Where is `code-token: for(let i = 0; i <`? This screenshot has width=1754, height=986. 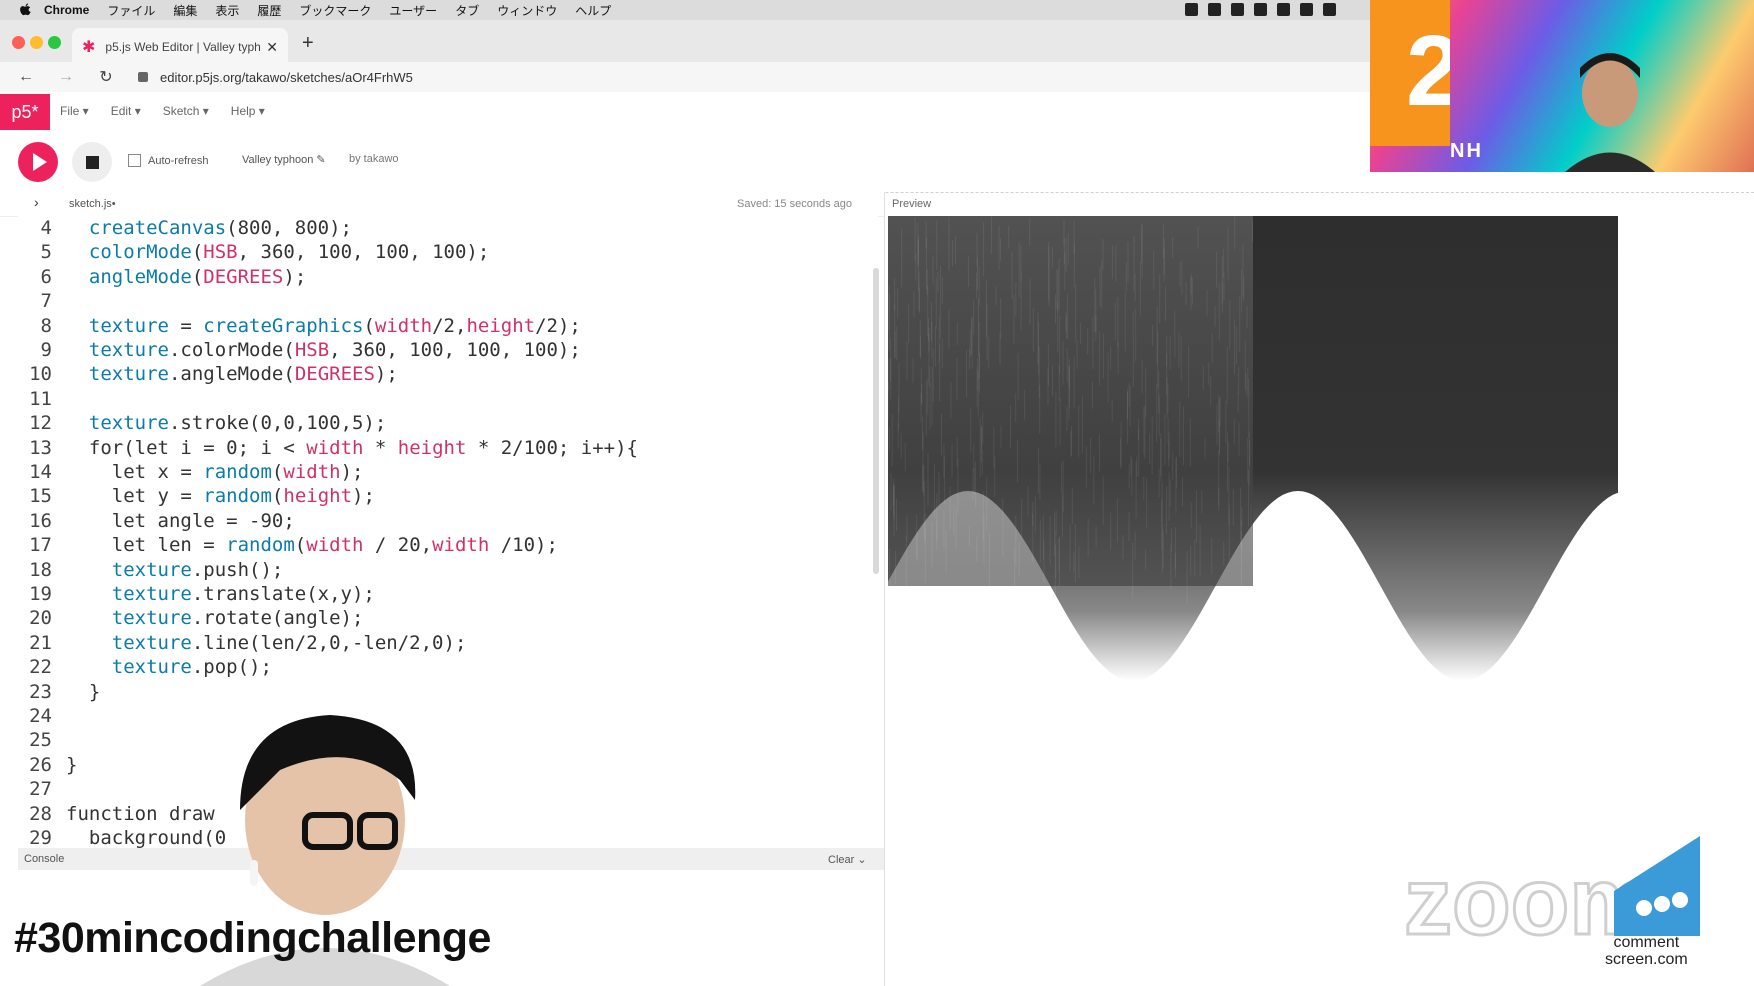 code-token: for(let i = 0; i < is located at coordinates (186, 447).